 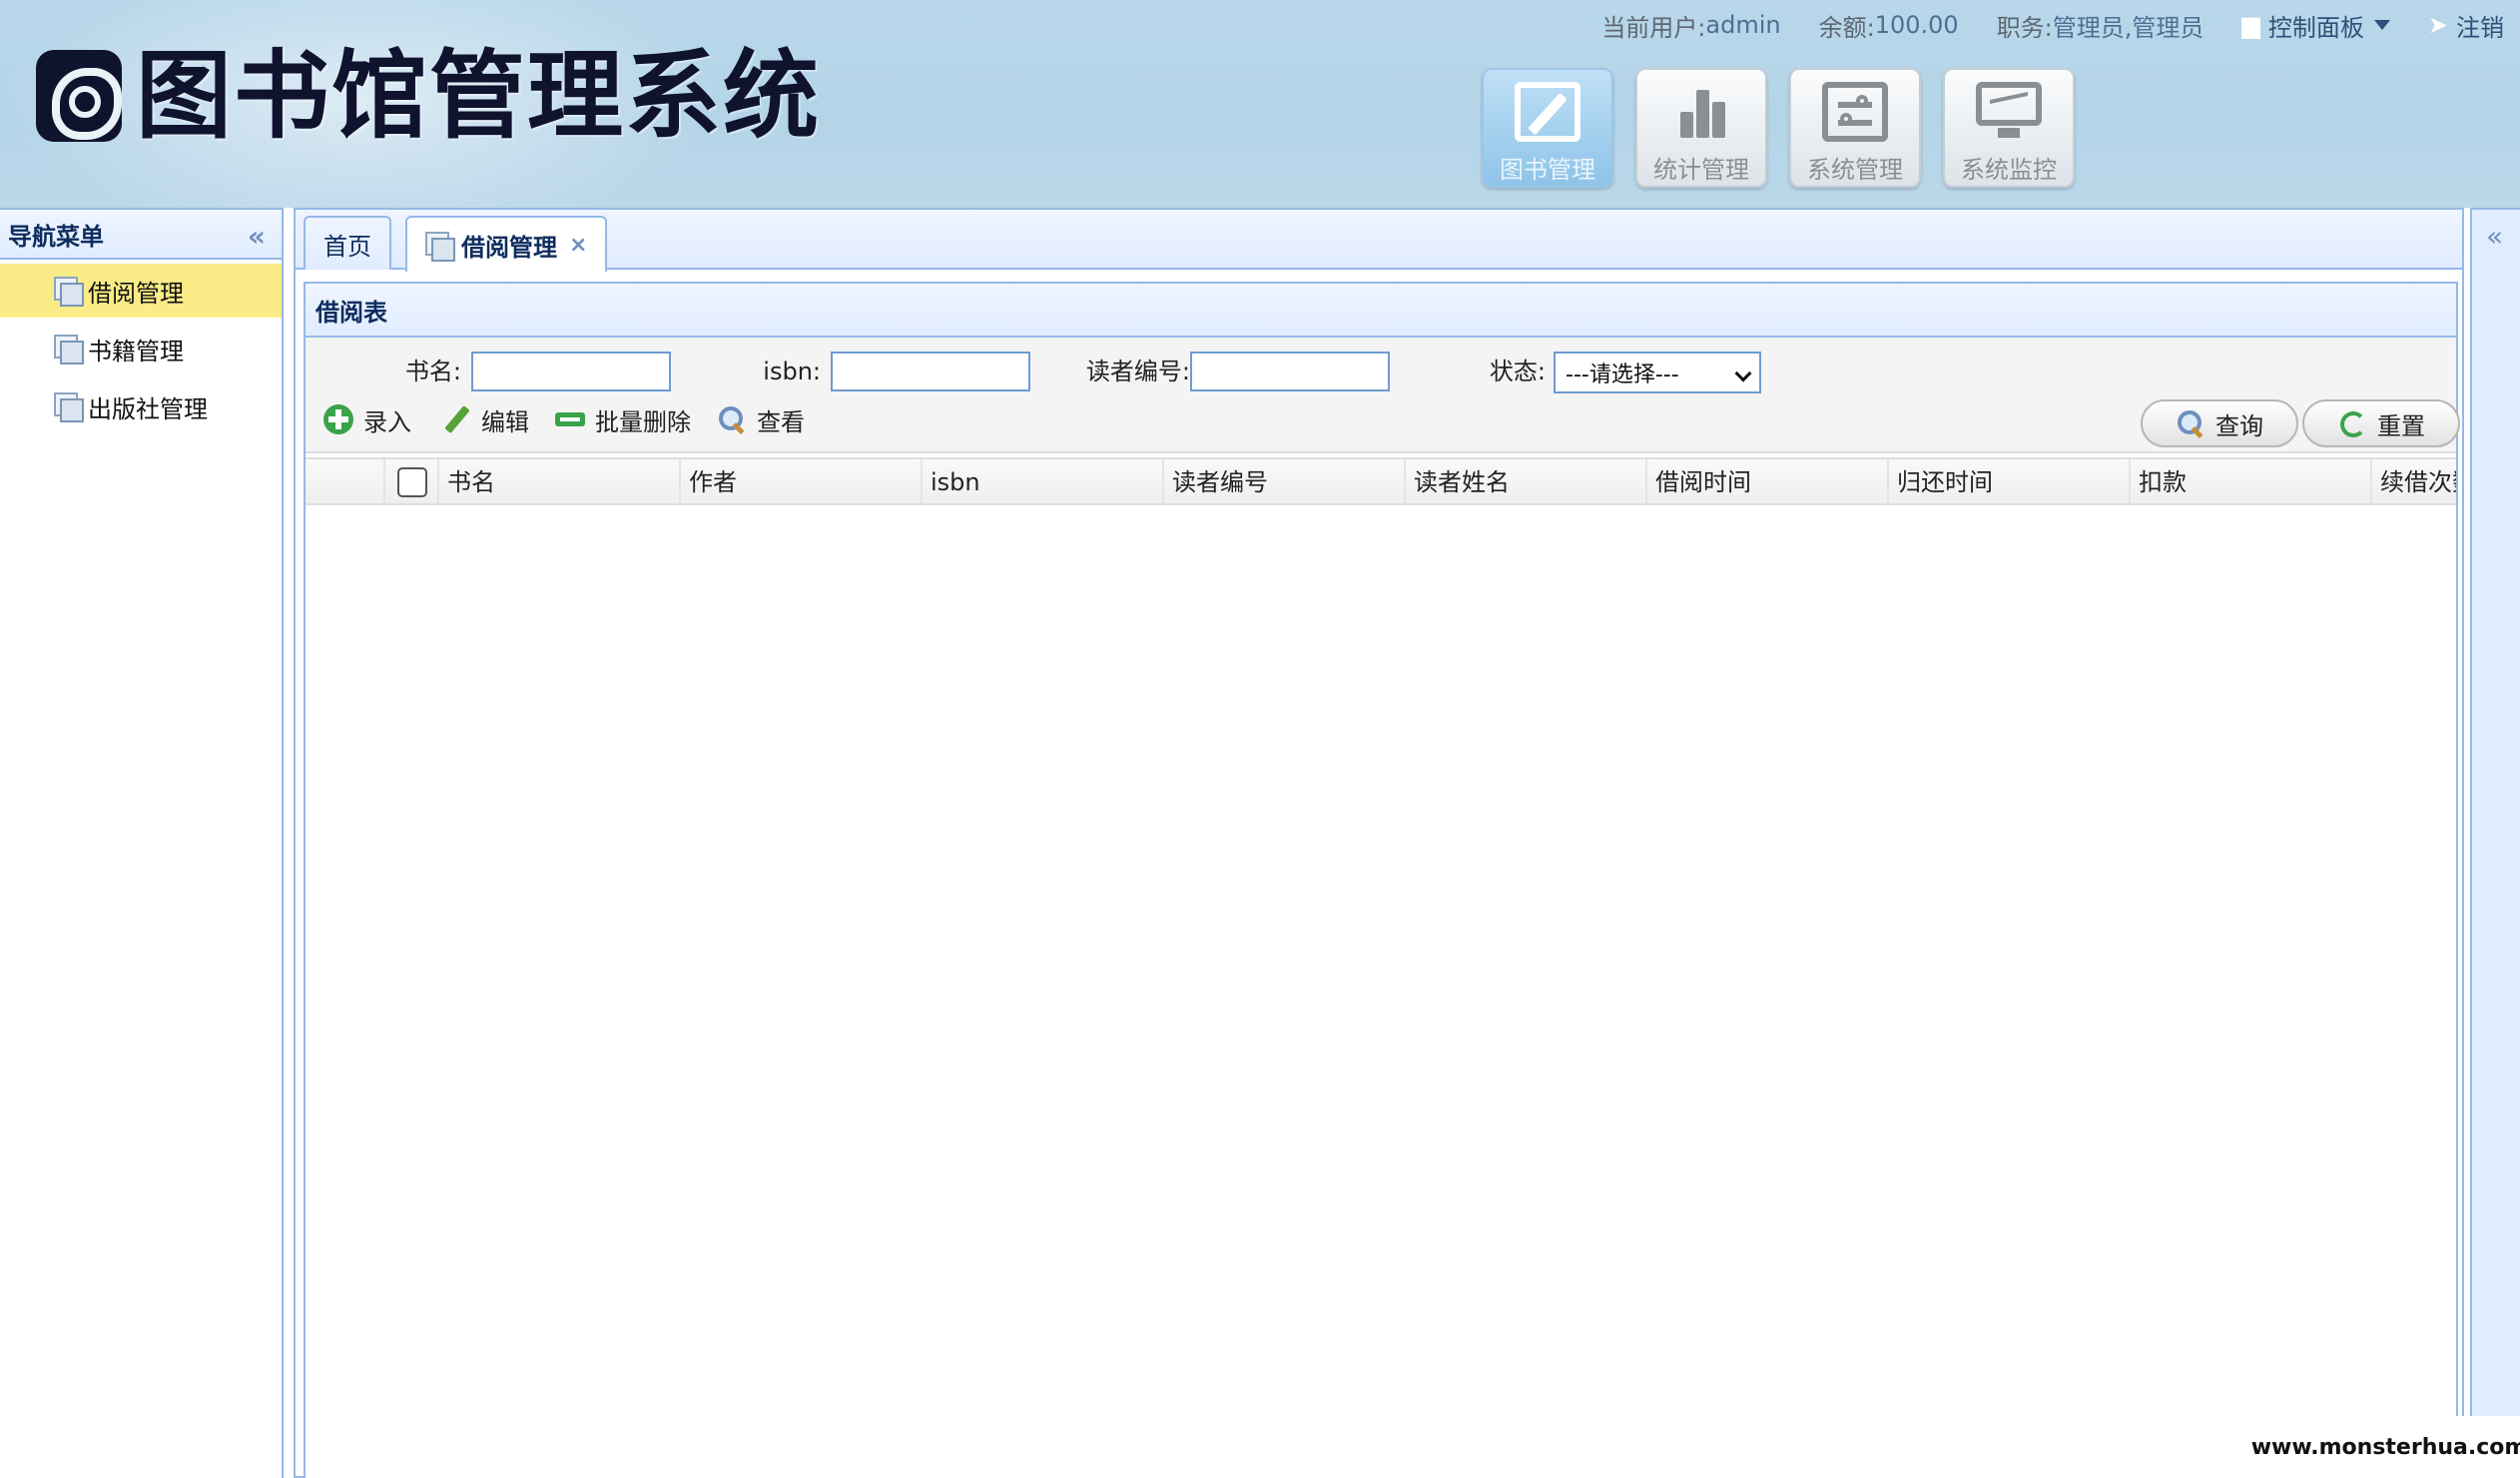 What do you see at coordinates (2128, 28) in the screenshot?
I see `role-value: 管理员,管理员` at bounding box center [2128, 28].